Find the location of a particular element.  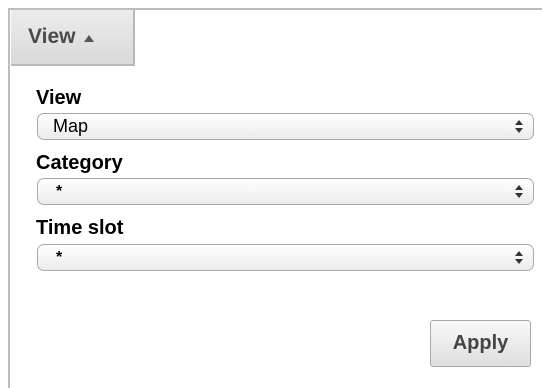

time-slot-field-label: Time slot is located at coordinates (80, 228).